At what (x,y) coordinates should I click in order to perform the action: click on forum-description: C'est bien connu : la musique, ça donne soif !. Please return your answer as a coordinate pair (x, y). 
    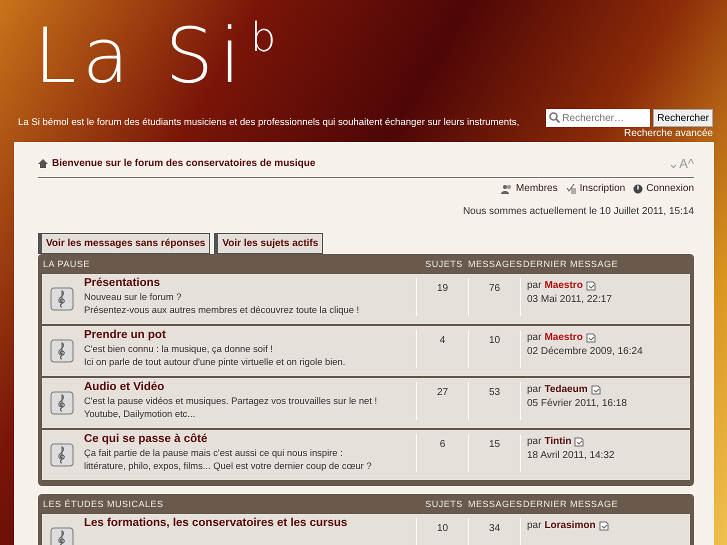
    Looking at the image, I should click on (179, 348).